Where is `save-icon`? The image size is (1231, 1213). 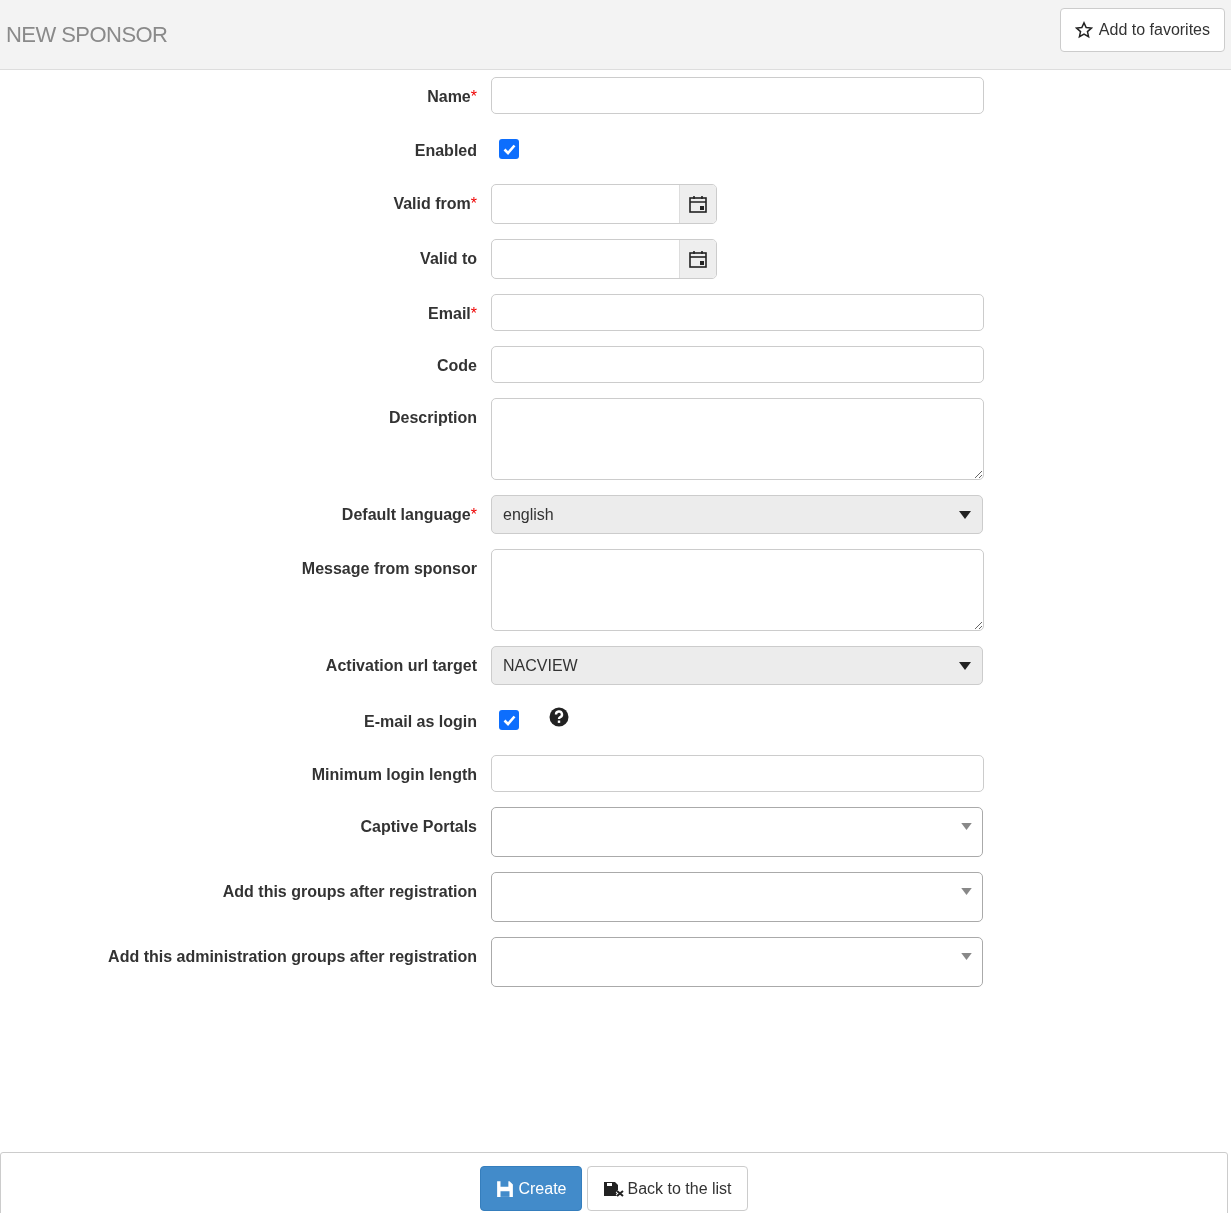
save-icon is located at coordinates (505, 1188).